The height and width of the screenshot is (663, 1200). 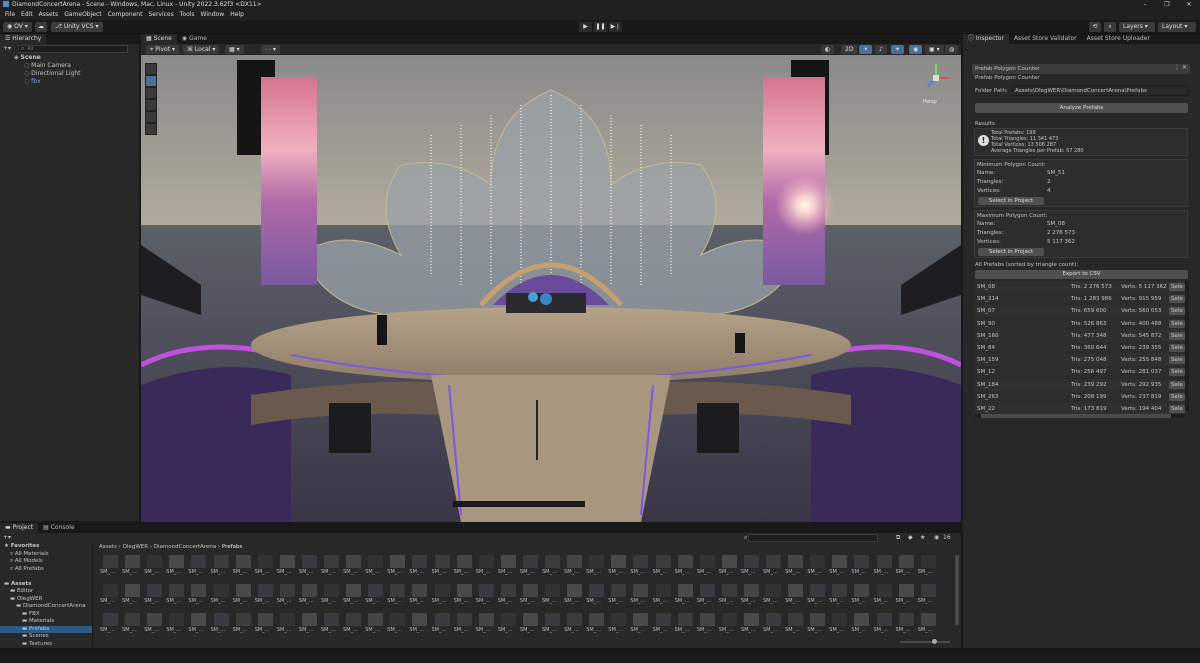 I want to click on project-tree-item: ▬ Textures, so click(x=46, y=645).